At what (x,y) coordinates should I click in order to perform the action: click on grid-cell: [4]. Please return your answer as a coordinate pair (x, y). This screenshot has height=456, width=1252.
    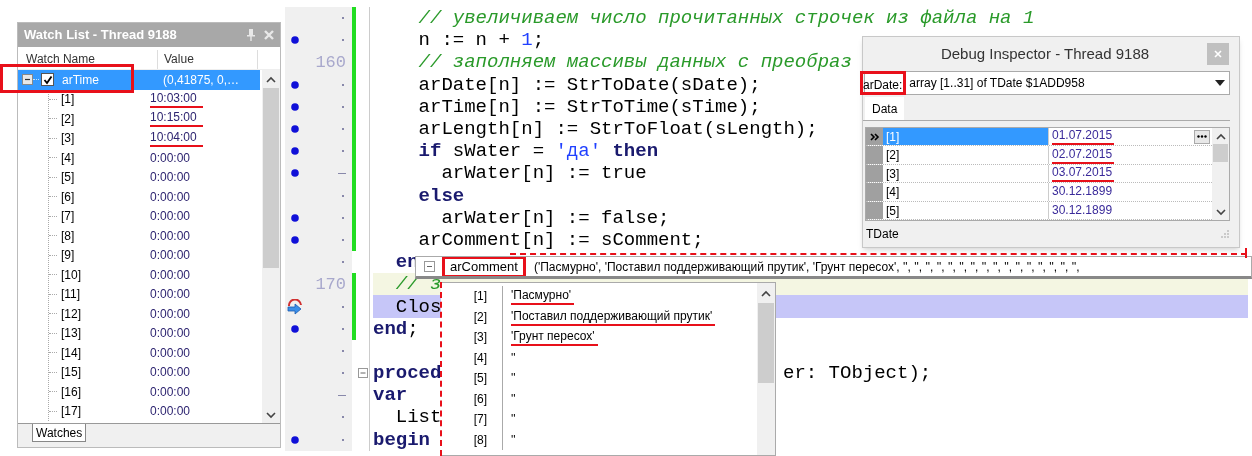
    Looking at the image, I should click on (966, 192).